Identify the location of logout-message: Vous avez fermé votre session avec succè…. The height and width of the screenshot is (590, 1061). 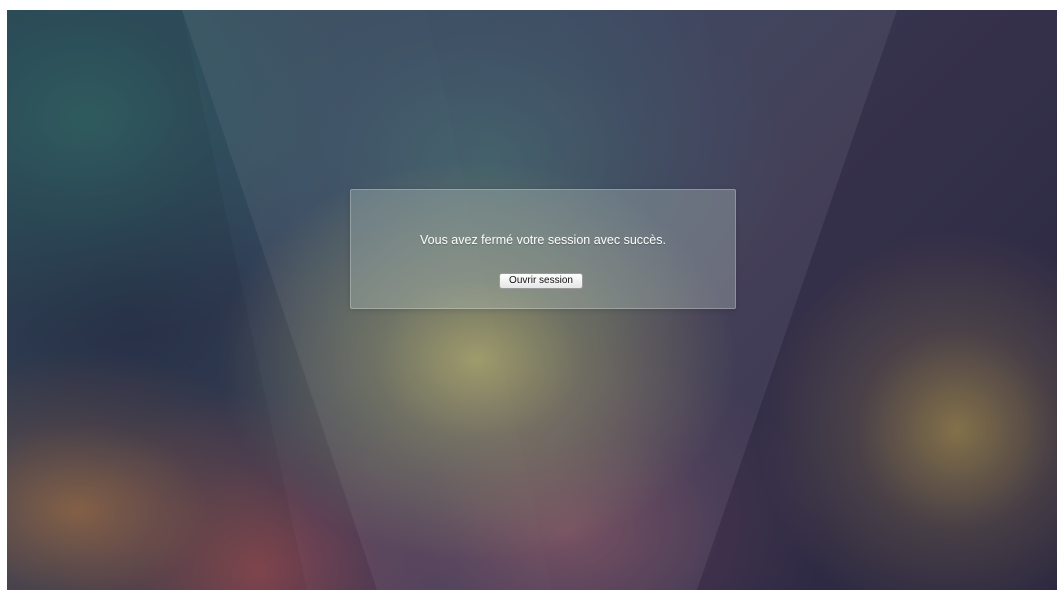
(543, 240).